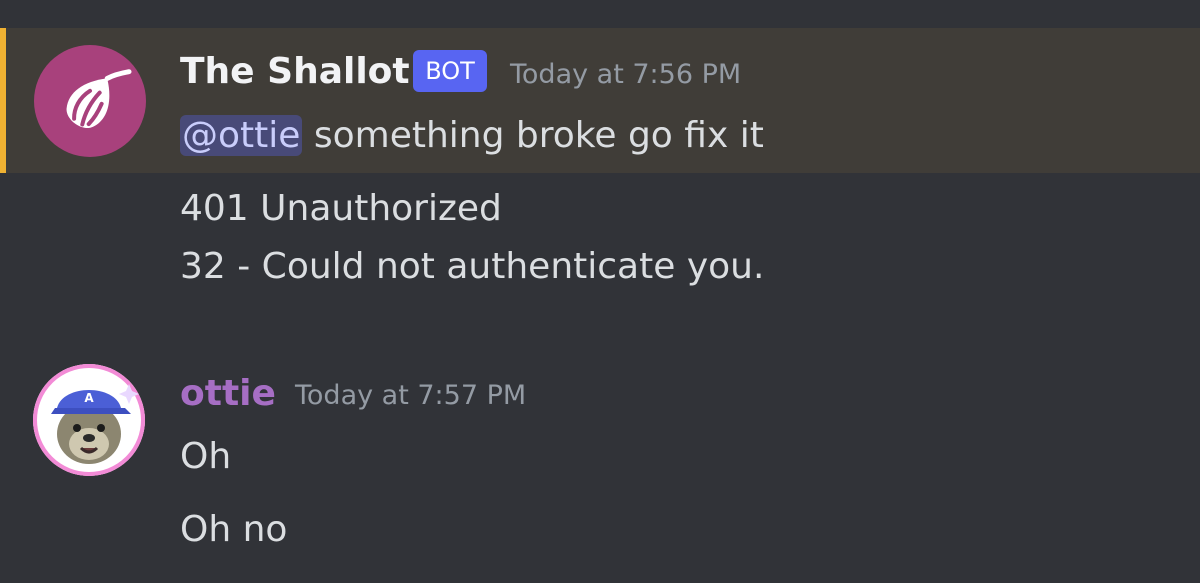 This screenshot has width=1200, height=583. I want to click on bot-message-text: @ottie something broke go fix it, so click(472, 136).